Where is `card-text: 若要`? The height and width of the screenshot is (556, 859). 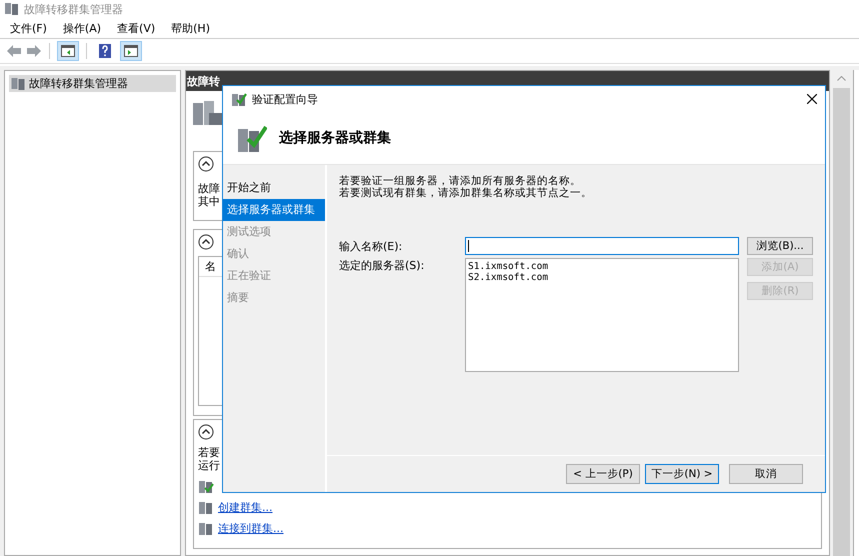
card-text: 若要 is located at coordinates (209, 452).